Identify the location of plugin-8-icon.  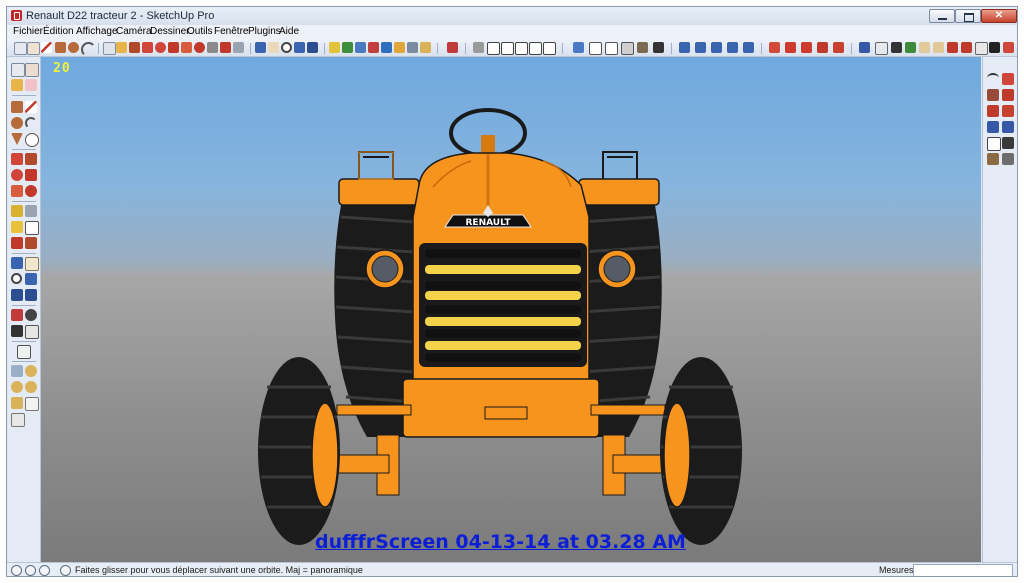
(896, 47).